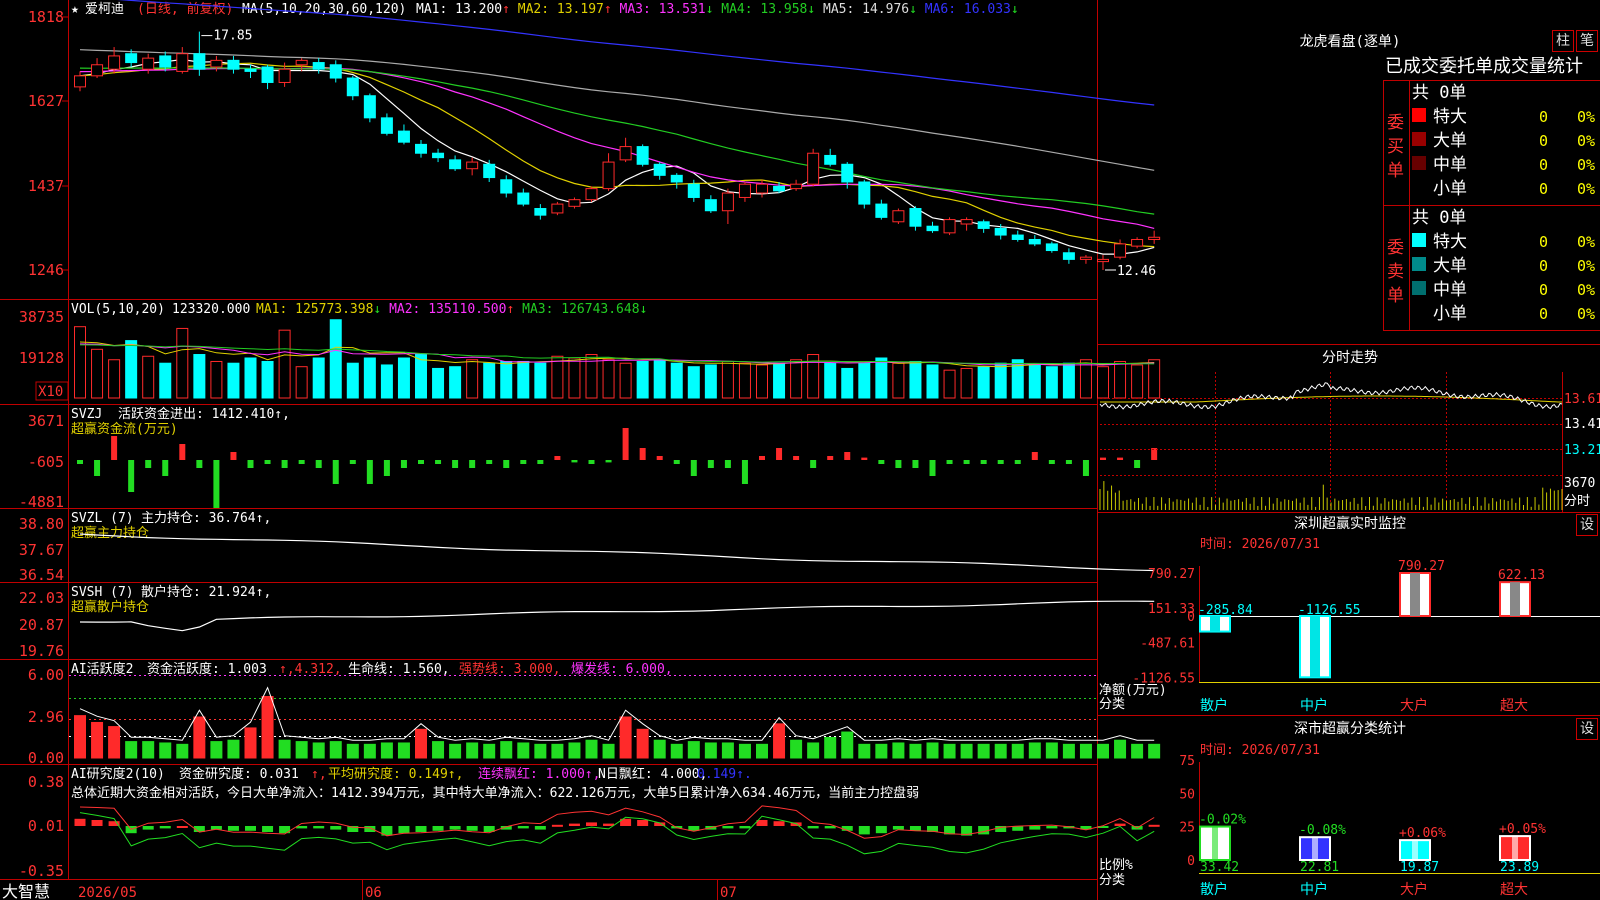 This screenshot has width=1600, height=900. Describe the element at coordinates (580, 309) in the screenshot. I see `legend-item: MA3: 126743.648` at that location.